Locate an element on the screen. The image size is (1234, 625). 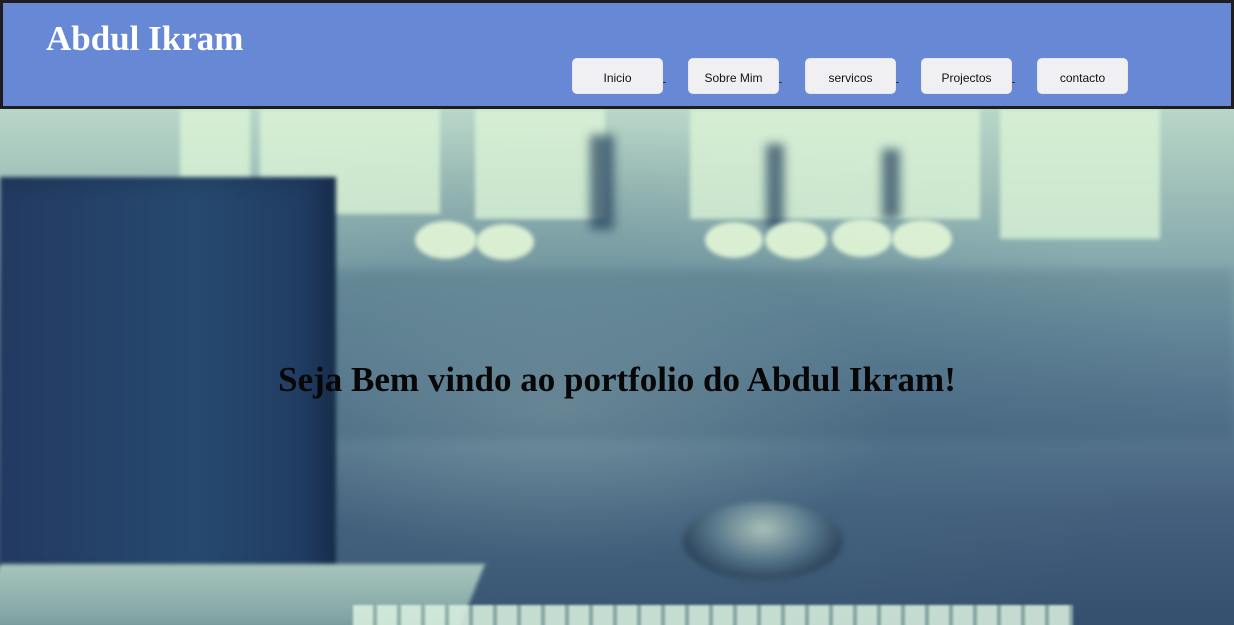
blurred-cup is located at coordinates (763, 541).